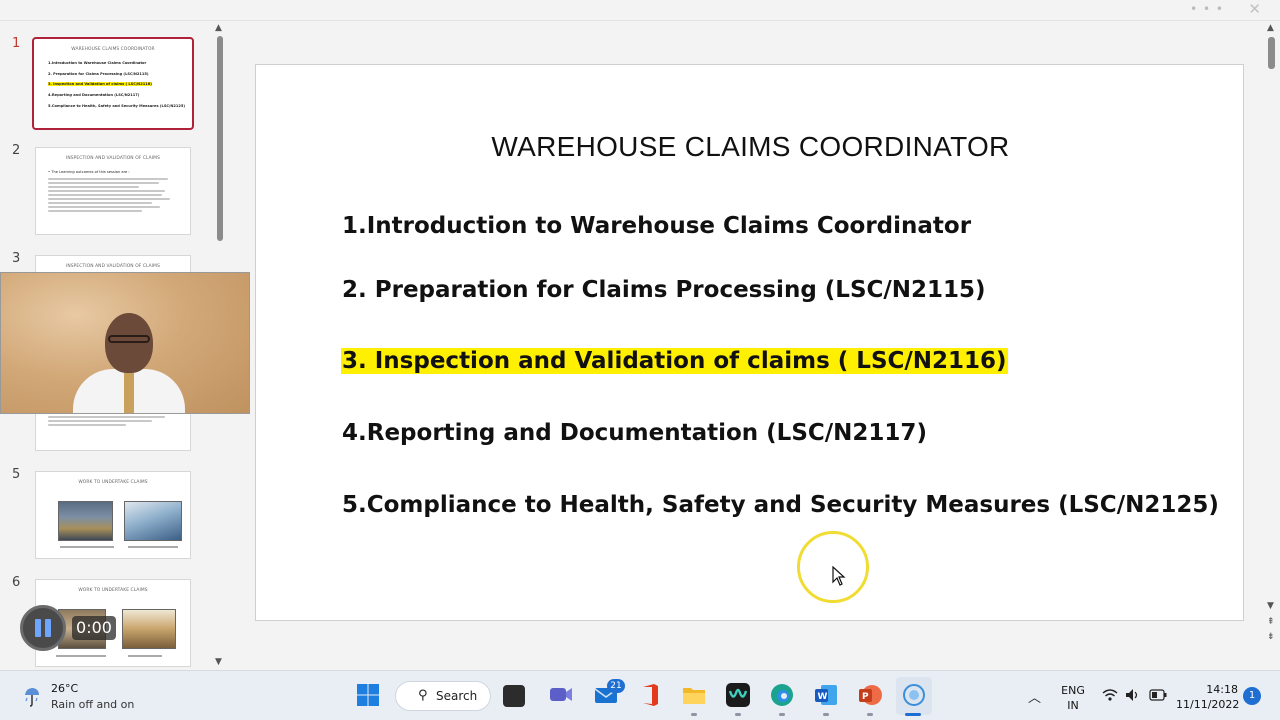  Describe the element at coordinates (865, 697) in the screenshot. I see `svg-text: P` at that location.